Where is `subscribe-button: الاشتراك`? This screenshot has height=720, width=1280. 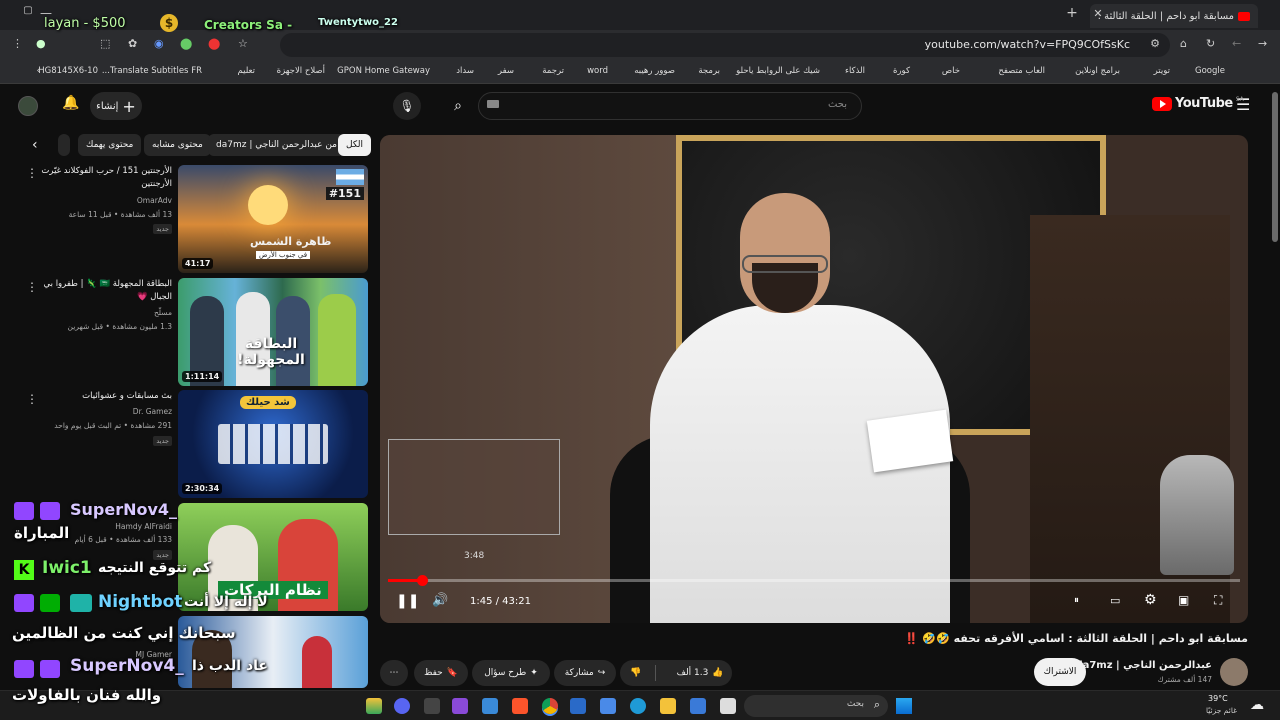
subscribe-button: الاشتراك is located at coordinates (1060, 672).